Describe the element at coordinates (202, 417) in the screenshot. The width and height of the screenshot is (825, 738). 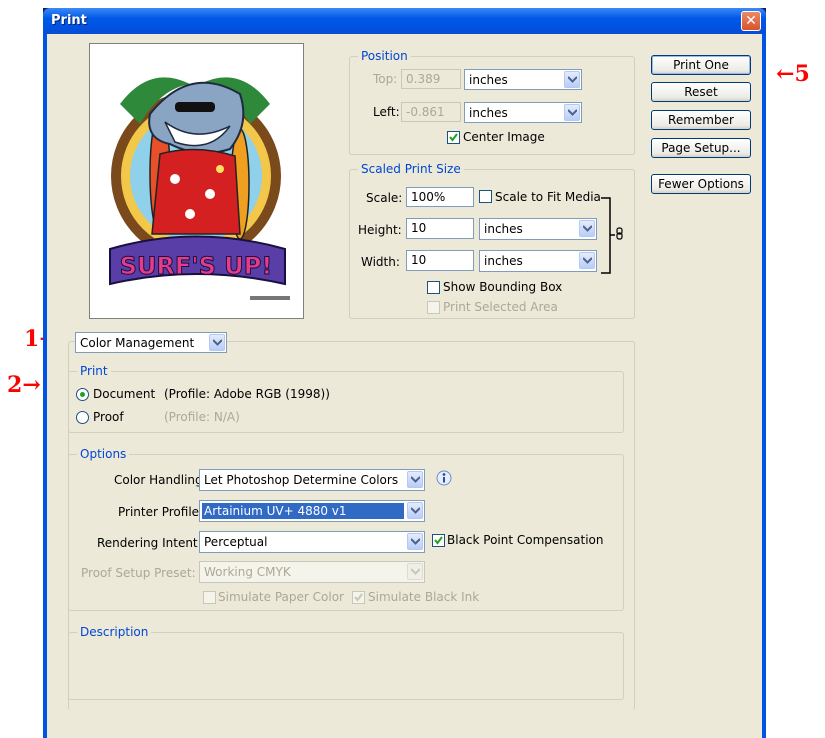
I see `proof-profile: (Profile: N/A)` at that location.